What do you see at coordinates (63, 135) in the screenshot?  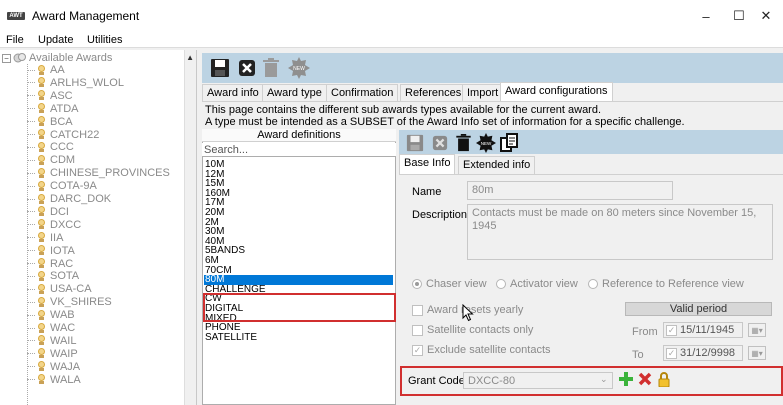 I see `tree-item: CATCH22` at bounding box center [63, 135].